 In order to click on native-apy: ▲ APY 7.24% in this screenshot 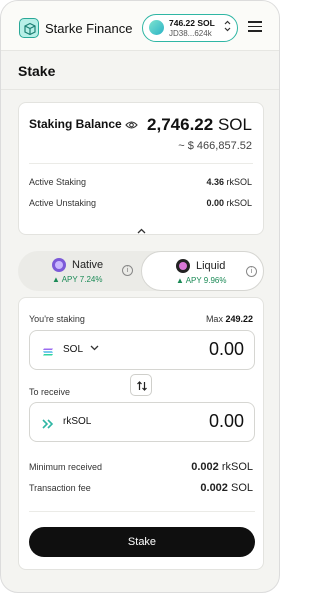, I will do `click(77, 279)`.